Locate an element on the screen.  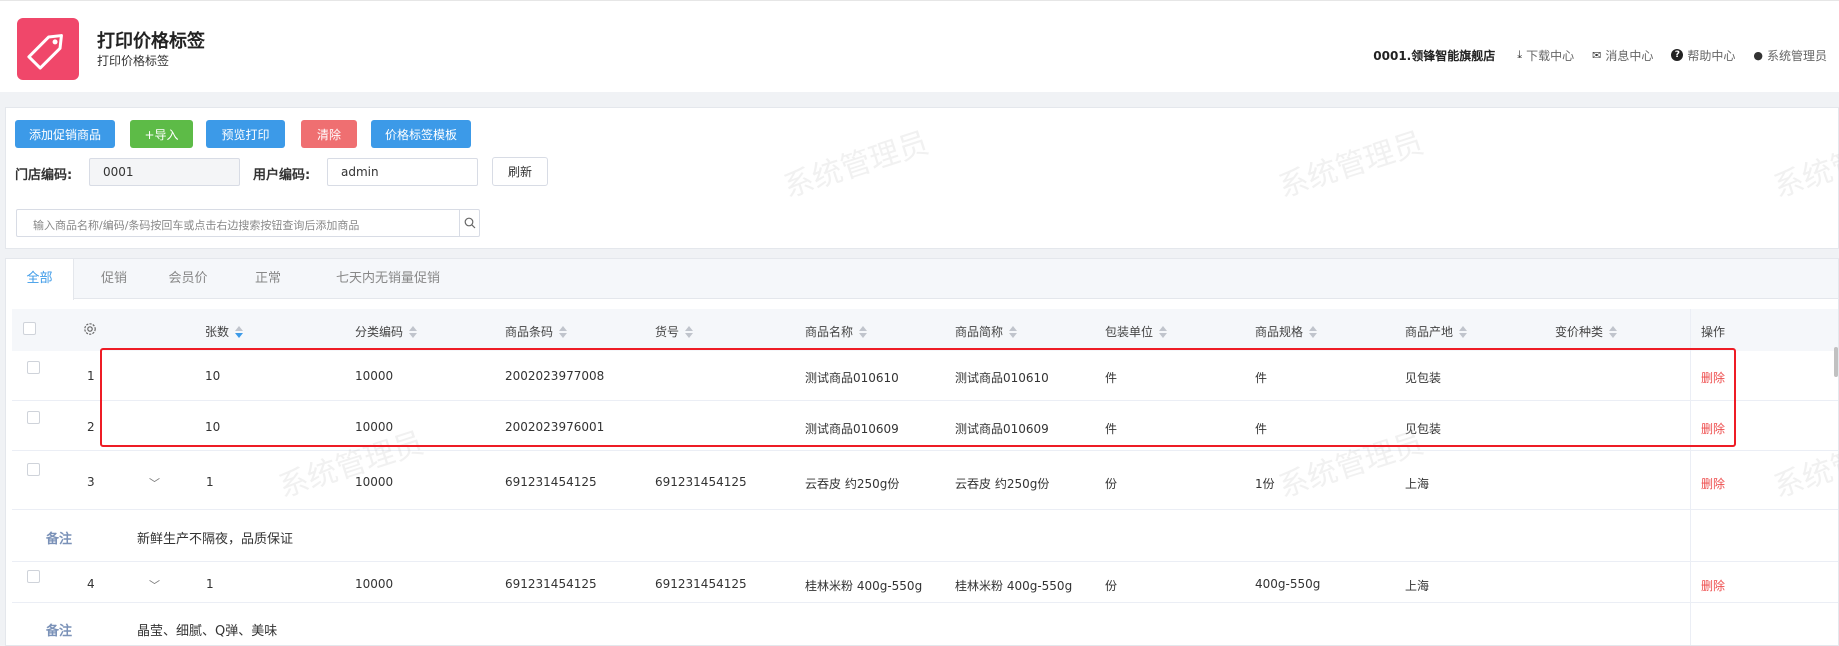
column-category-label: 分类编码 is located at coordinates (379, 332).